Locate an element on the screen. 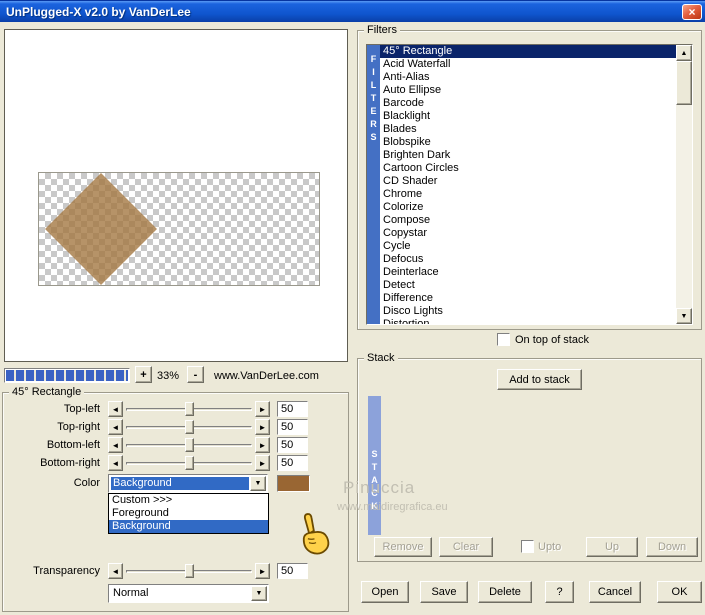 Image resolution: width=705 pixels, height=615 pixels. filter-item: Cartoon Circles is located at coordinates (528, 168).